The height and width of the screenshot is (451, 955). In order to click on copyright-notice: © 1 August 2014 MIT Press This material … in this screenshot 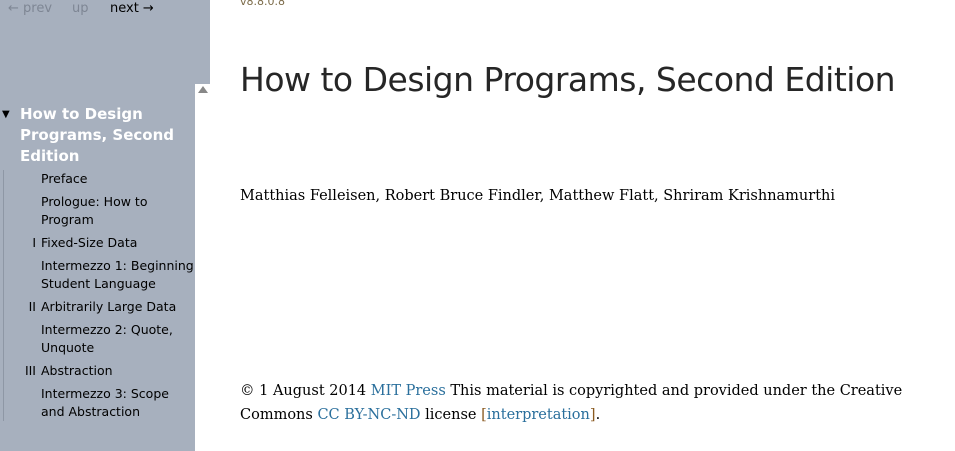, I will do `click(590, 403)`.